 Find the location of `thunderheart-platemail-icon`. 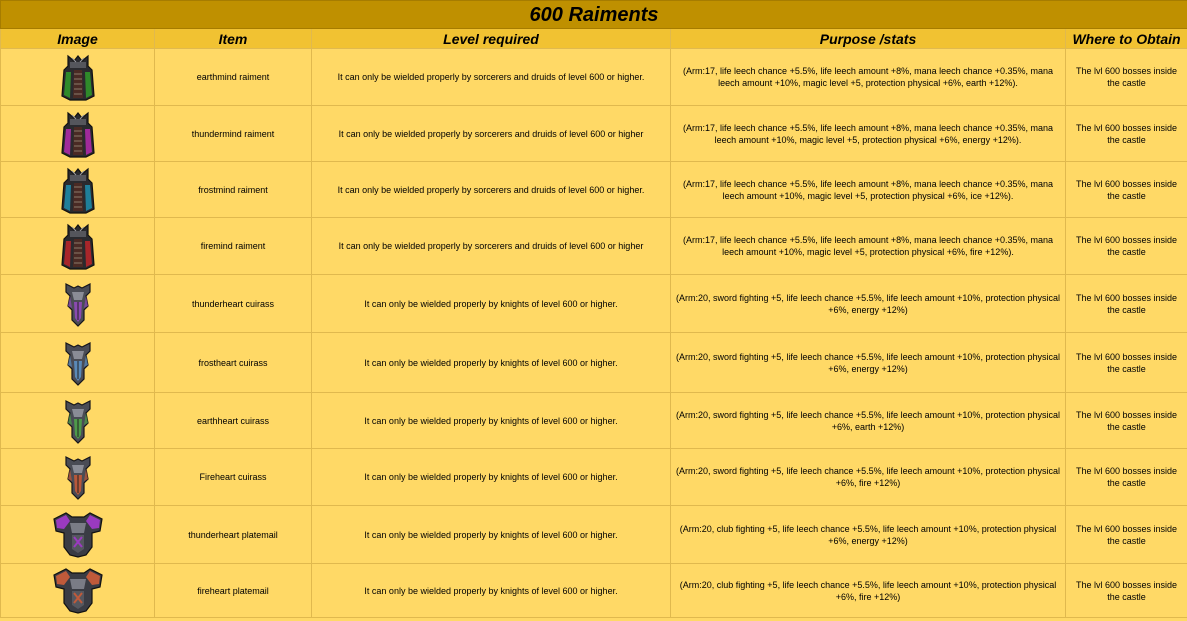

thunderheart-platemail-icon is located at coordinates (78, 535).